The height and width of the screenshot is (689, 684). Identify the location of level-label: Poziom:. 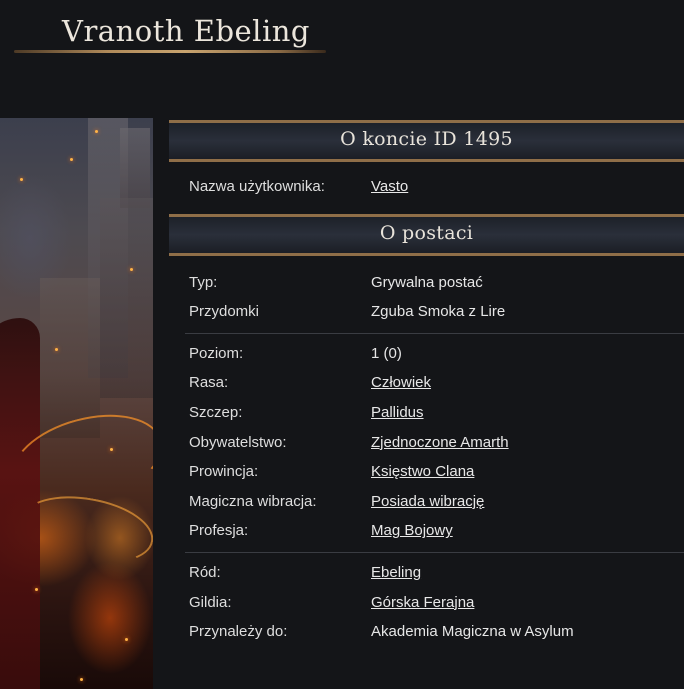
(216, 353).